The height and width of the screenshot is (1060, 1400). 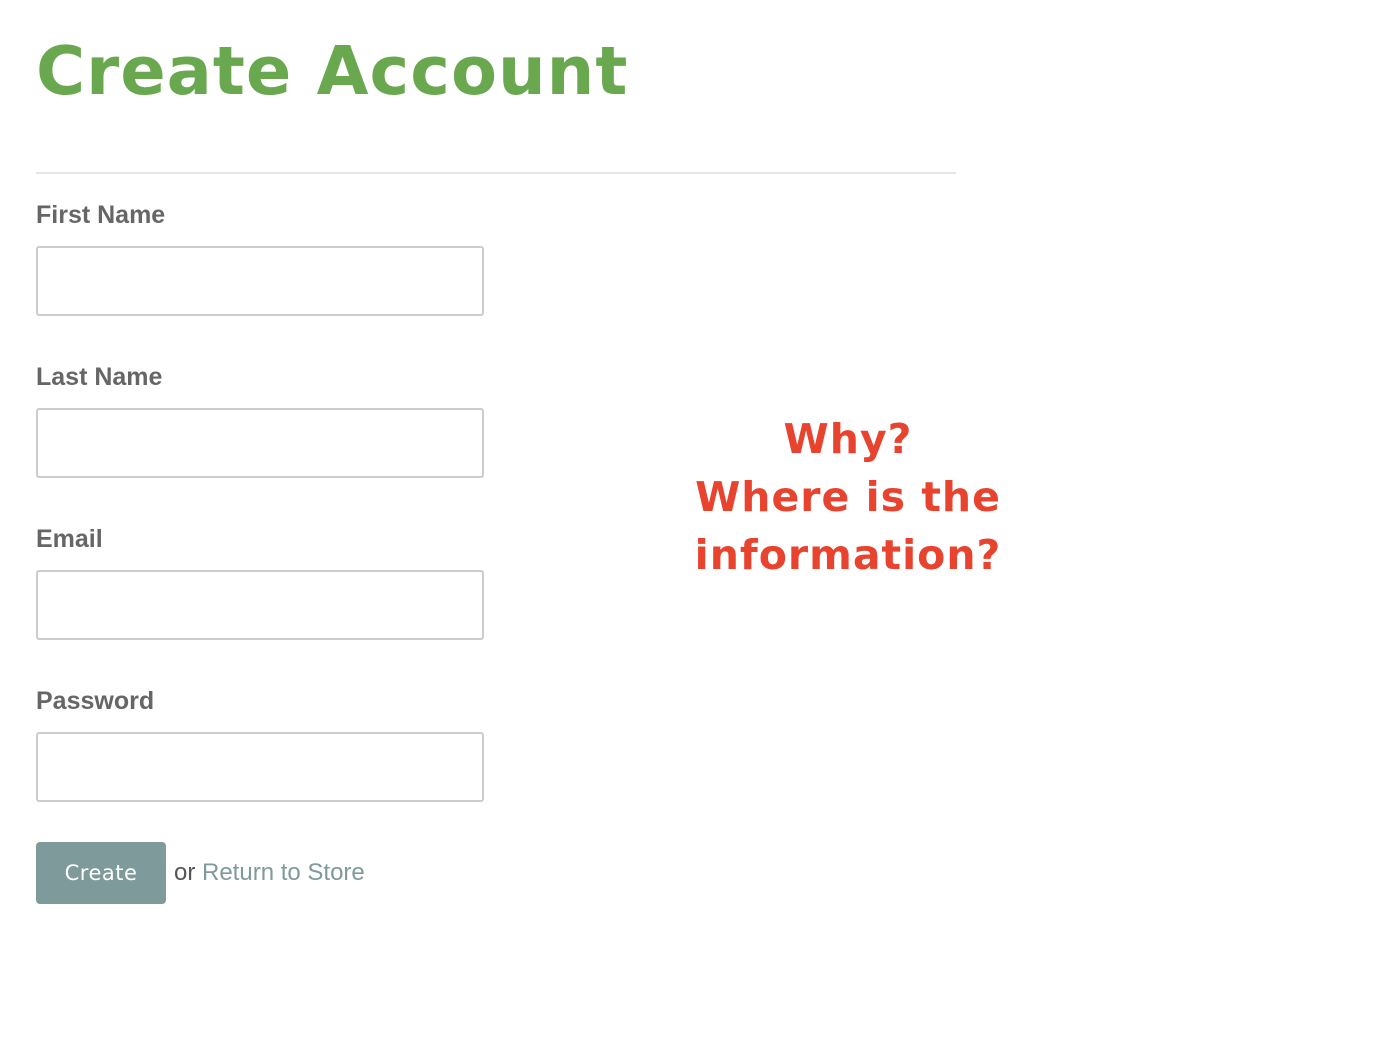 I want to click on annotation-note: Why? Where is the information?, so click(x=848, y=497).